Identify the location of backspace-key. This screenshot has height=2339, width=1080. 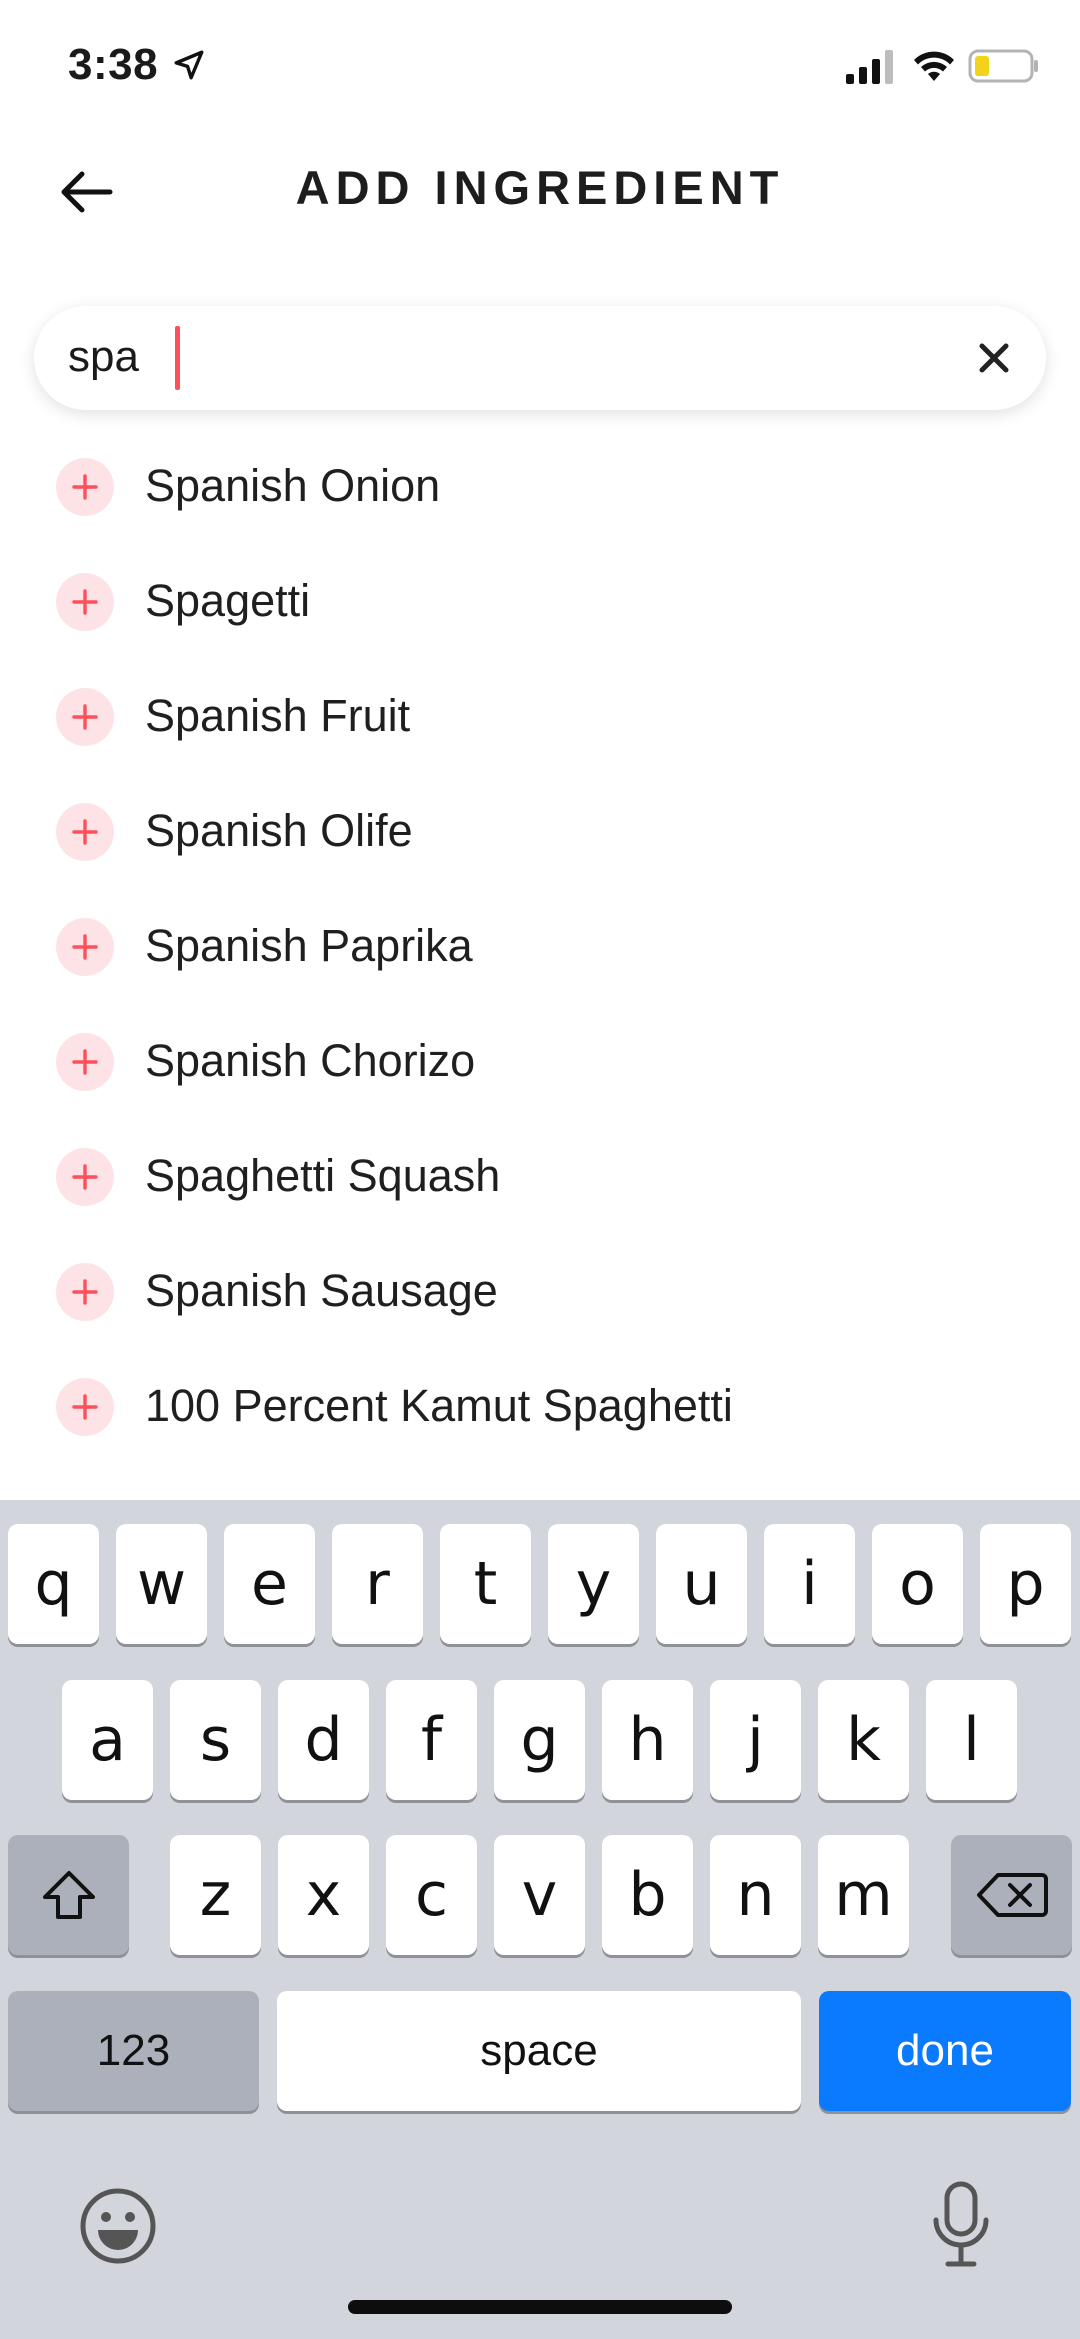
(1011, 1895).